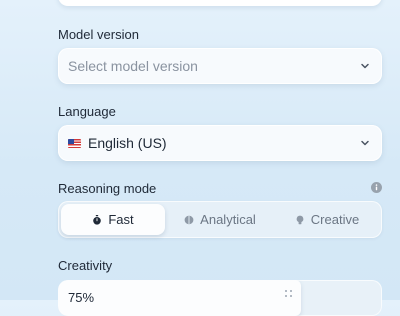 This screenshot has height=316, width=400. I want to click on language-label: Language, so click(87, 111).